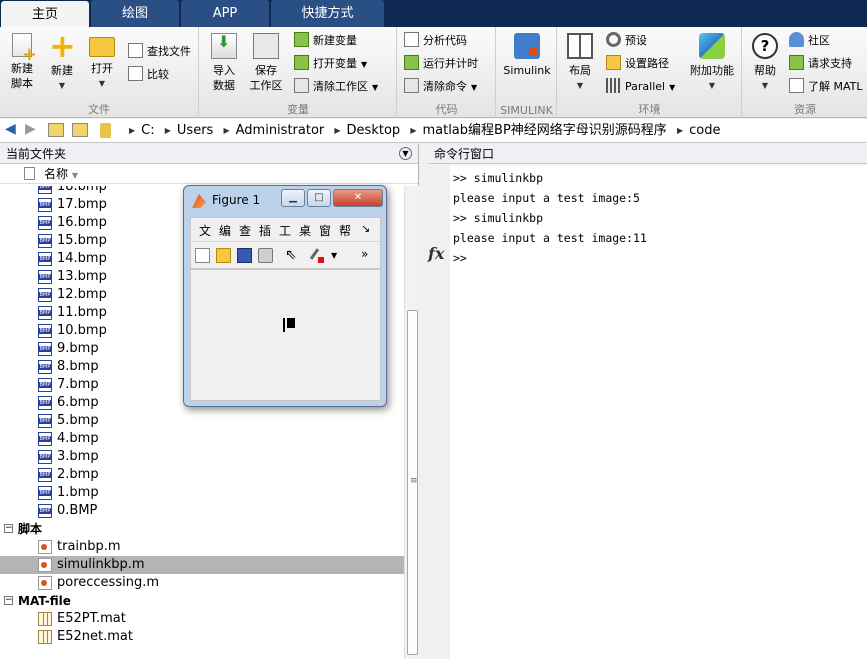  Describe the element at coordinates (368, 255) in the screenshot. I see `toolbar-overflow-icon: »` at that location.